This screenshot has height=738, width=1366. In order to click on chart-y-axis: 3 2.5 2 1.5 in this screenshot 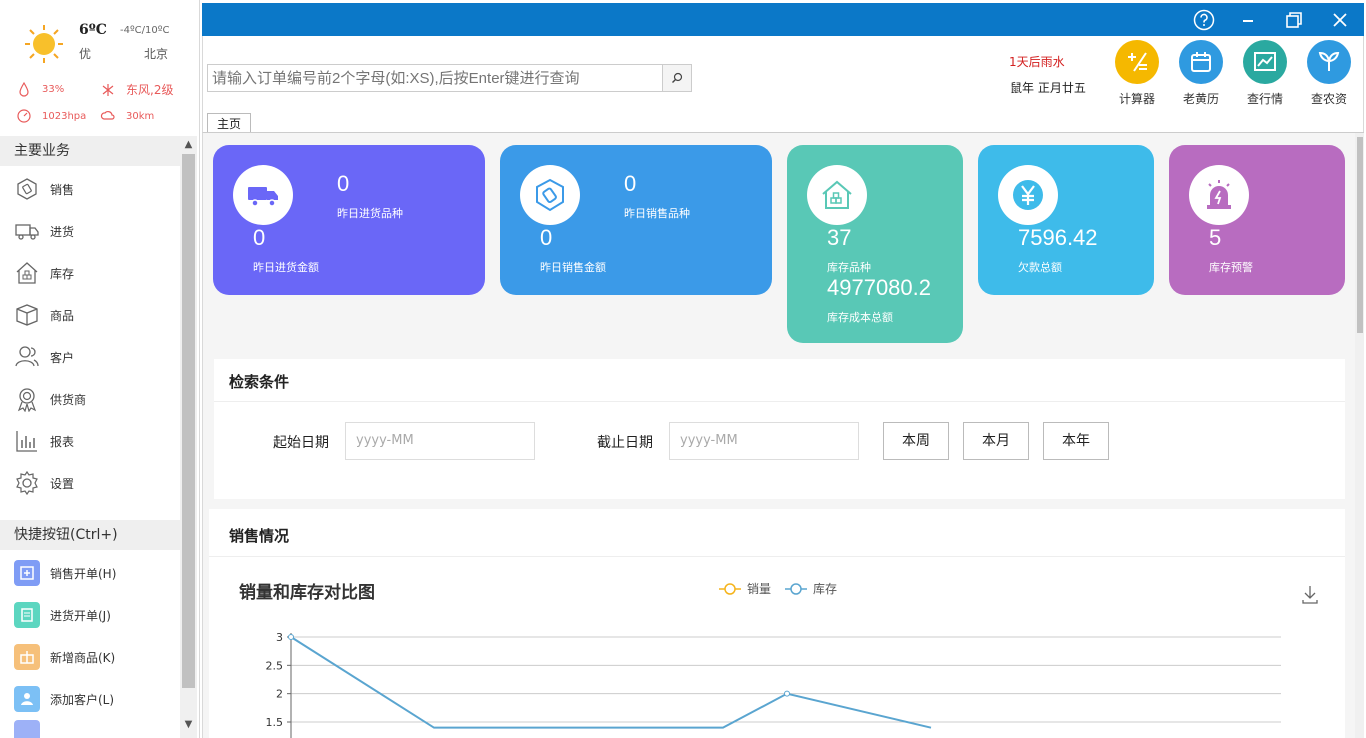, I will do `click(279, 684)`.